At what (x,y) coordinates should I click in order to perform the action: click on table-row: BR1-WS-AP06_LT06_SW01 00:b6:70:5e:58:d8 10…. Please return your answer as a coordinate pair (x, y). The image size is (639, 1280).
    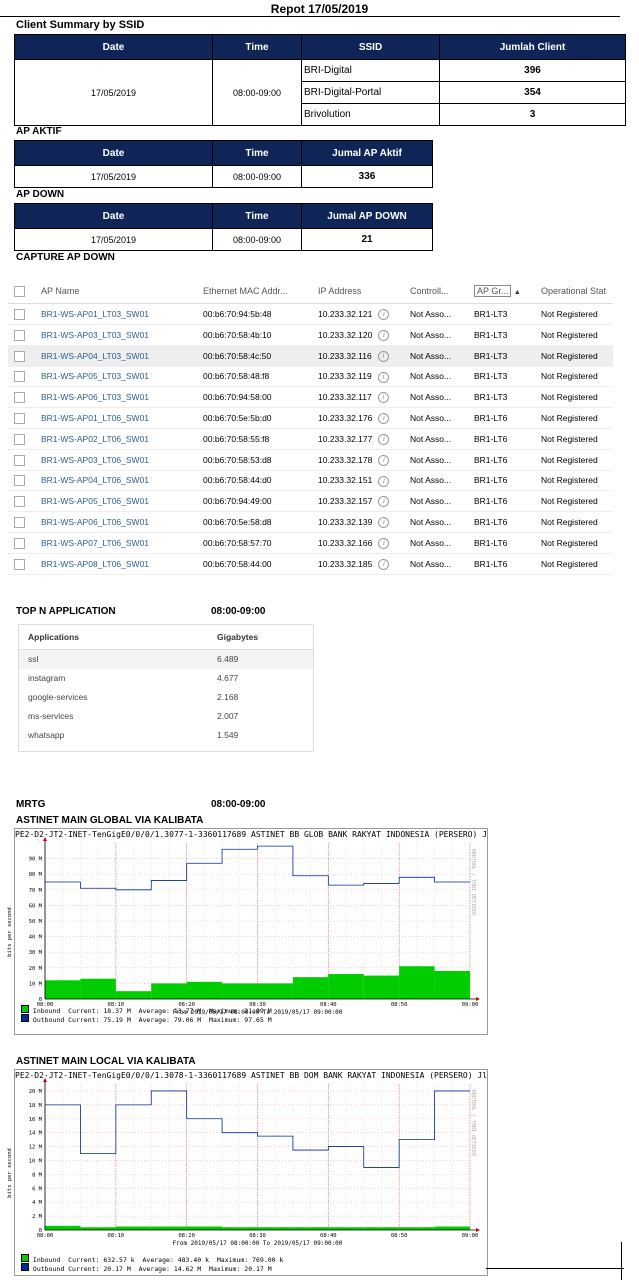
    Looking at the image, I should click on (310, 522).